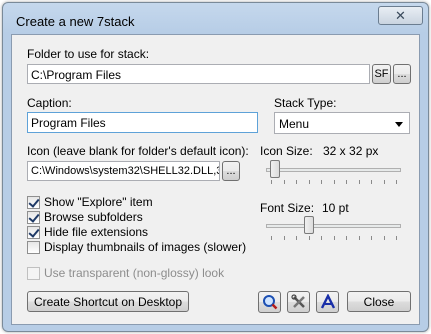 This screenshot has height=334, width=431. I want to click on font-button, so click(327, 302).